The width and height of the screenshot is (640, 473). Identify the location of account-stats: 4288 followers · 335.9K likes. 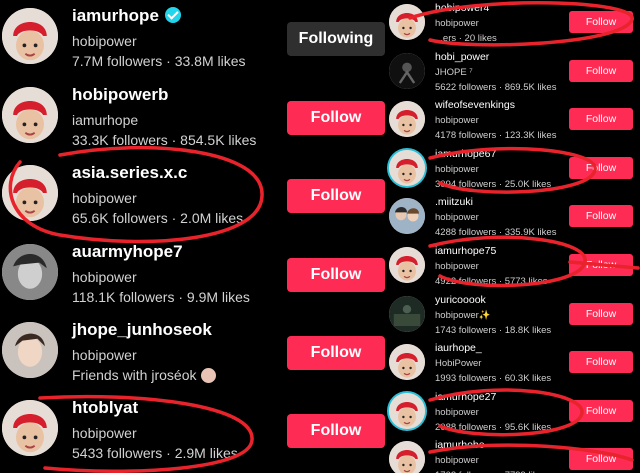
(496, 233).